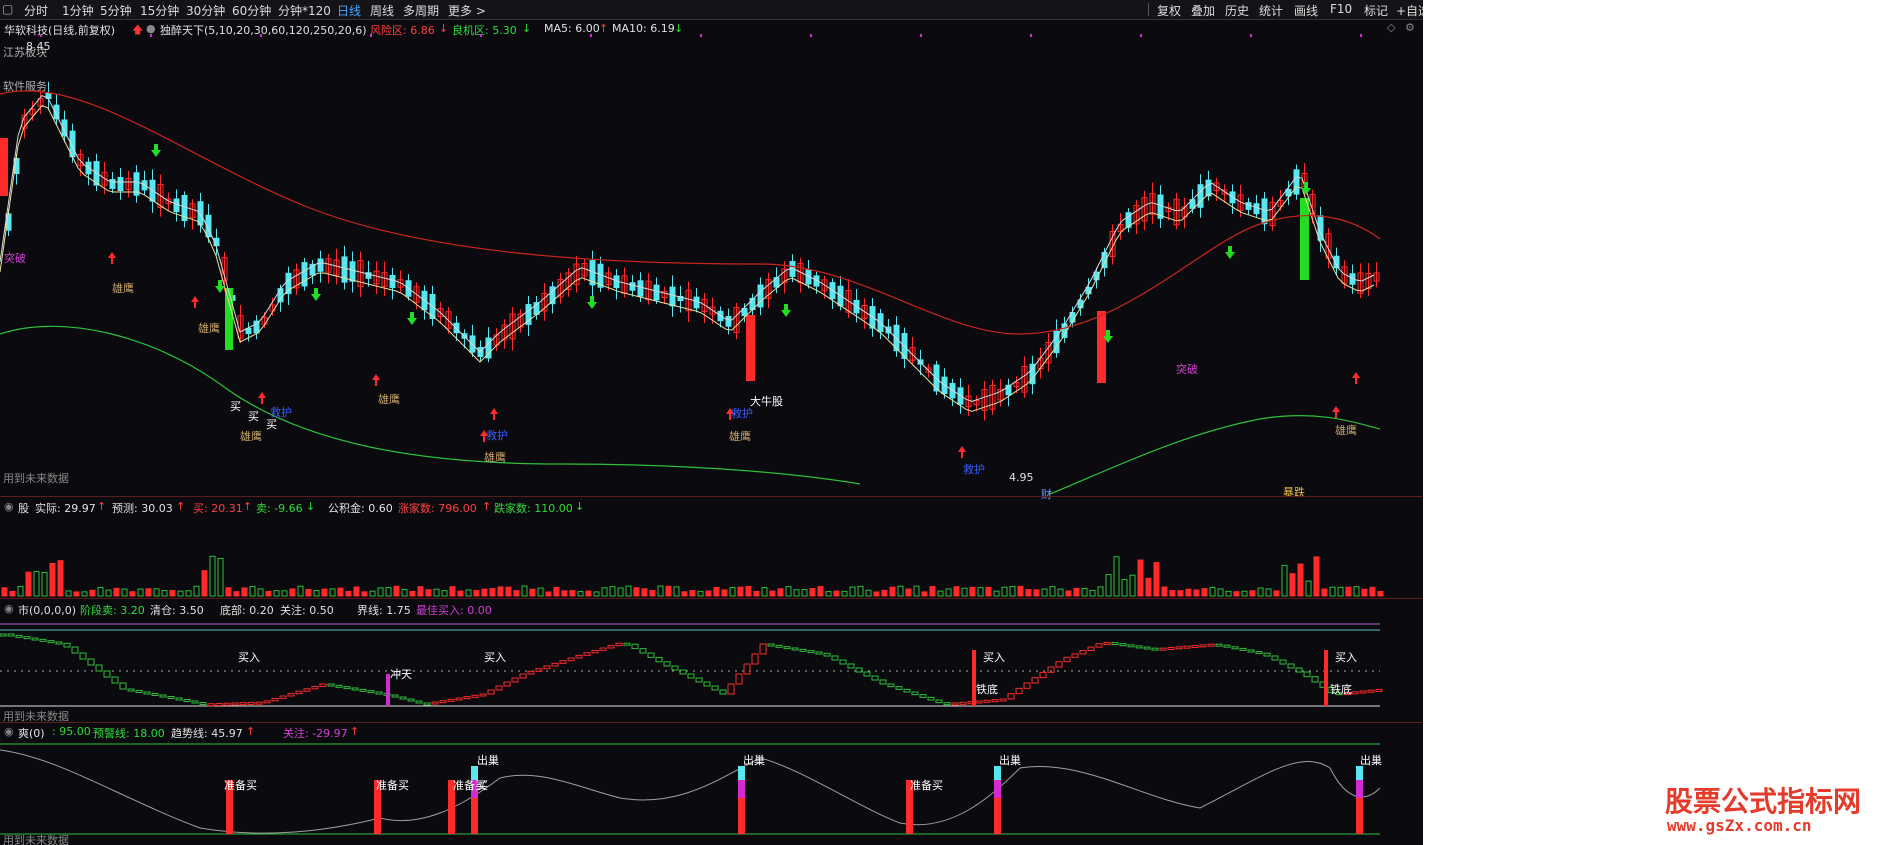 This screenshot has height=845, width=1888. What do you see at coordinates (467, 10) in the screenshot?
I see `tab-more: 更多 >` at bounding box center [467, 10].